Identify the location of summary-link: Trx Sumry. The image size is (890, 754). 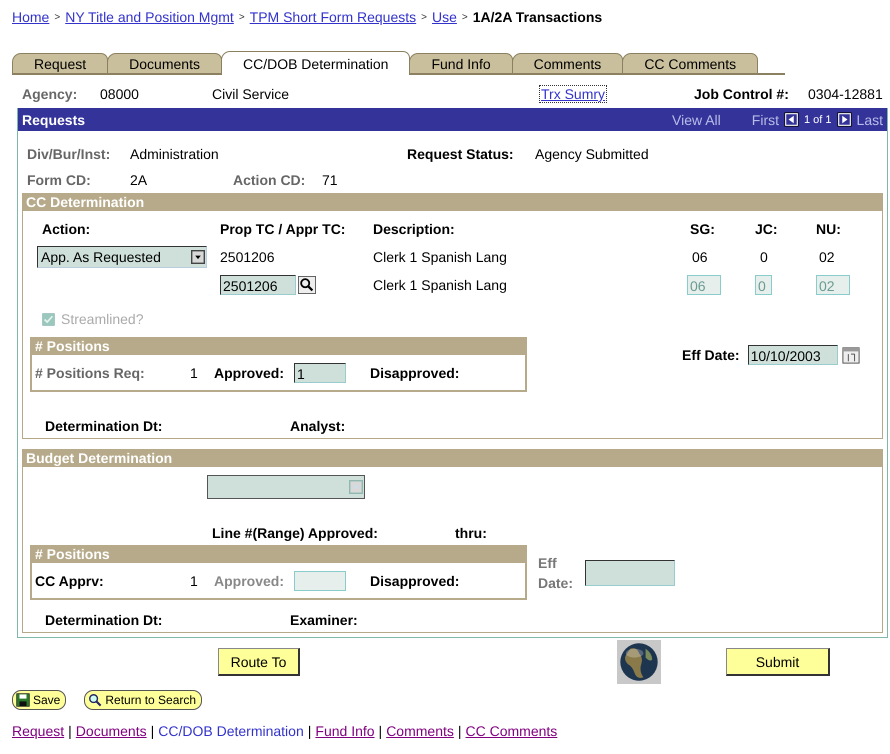
(573, 94).